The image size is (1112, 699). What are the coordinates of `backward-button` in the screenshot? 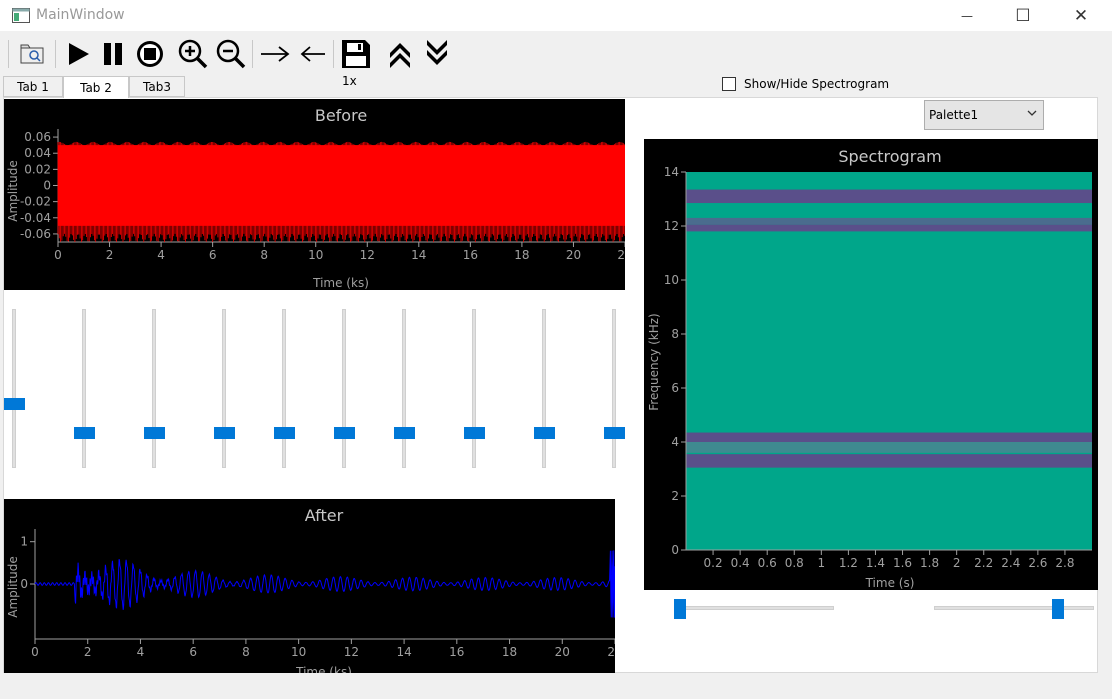 It's located at (313, 54).